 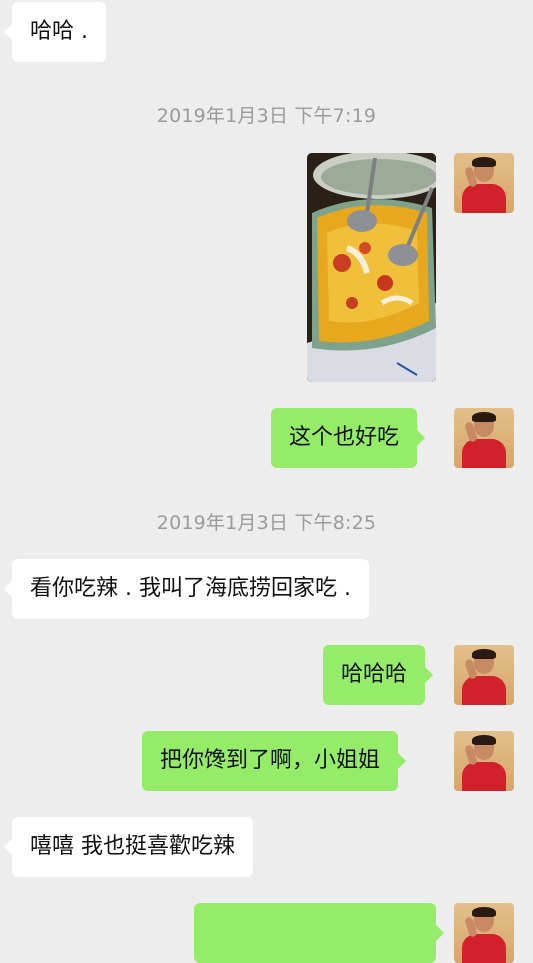 I want to click on message-bubble-outgoing: 这个也好吃, so click(x=348, y=438).